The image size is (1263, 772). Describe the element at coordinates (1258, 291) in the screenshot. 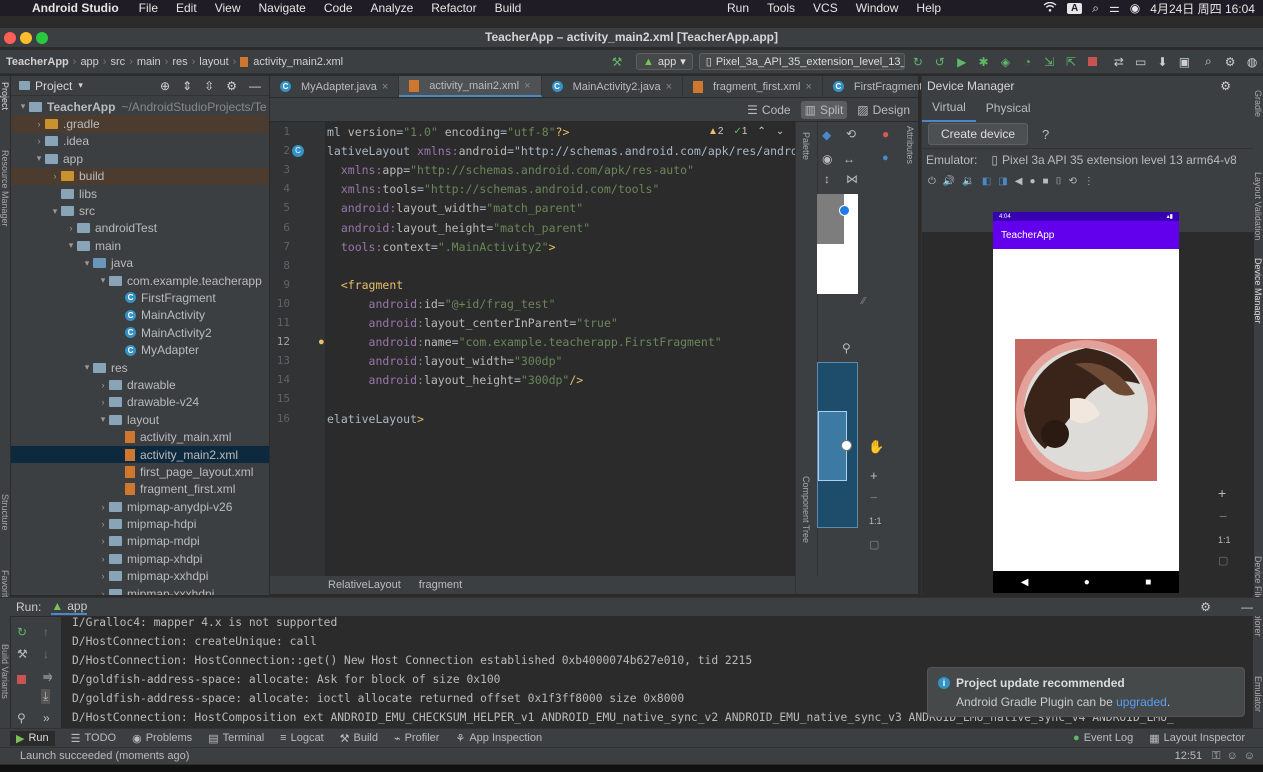

I see `stripe-device-manager: Device Manager` at that location.